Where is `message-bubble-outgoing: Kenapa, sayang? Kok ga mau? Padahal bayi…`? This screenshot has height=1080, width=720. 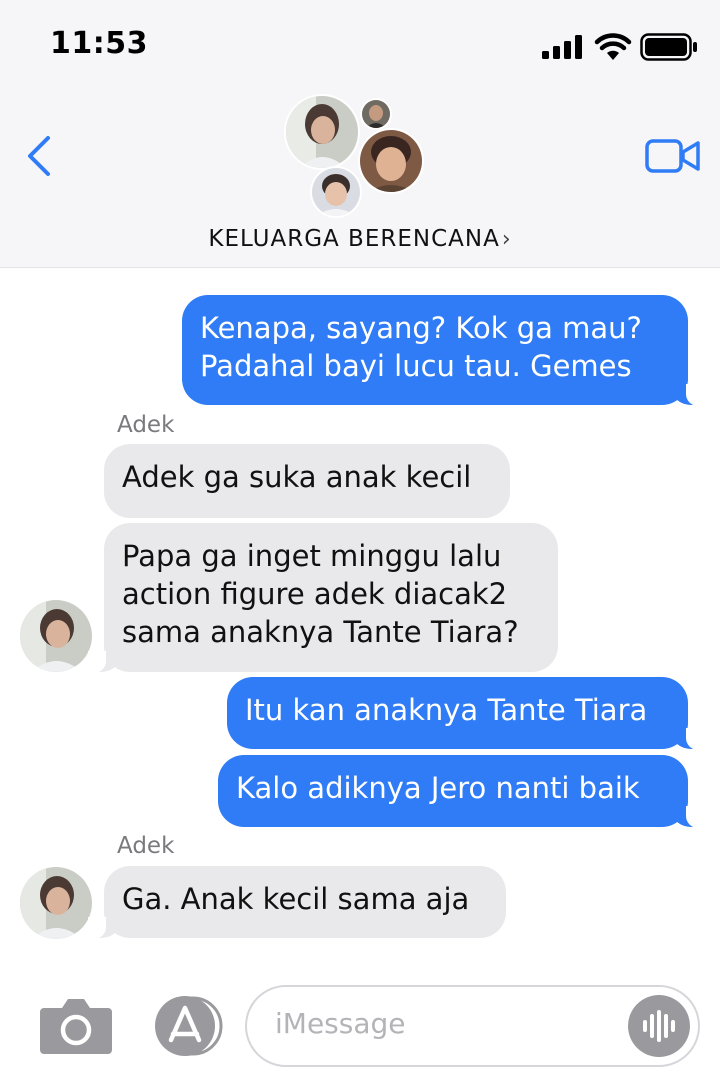
message-bubble-outgoing: Kenapa, sayang? Kok ga mau? Padahal bayi… is located at coordinates (443, 350).